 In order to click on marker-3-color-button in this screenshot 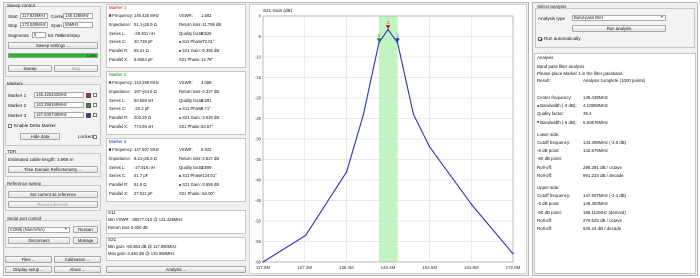, I will do `click(88, 115)`.